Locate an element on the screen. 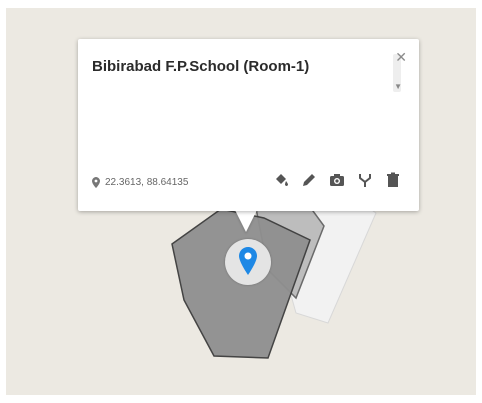  paint-bucket-icon is located at coordinates (281, 180).